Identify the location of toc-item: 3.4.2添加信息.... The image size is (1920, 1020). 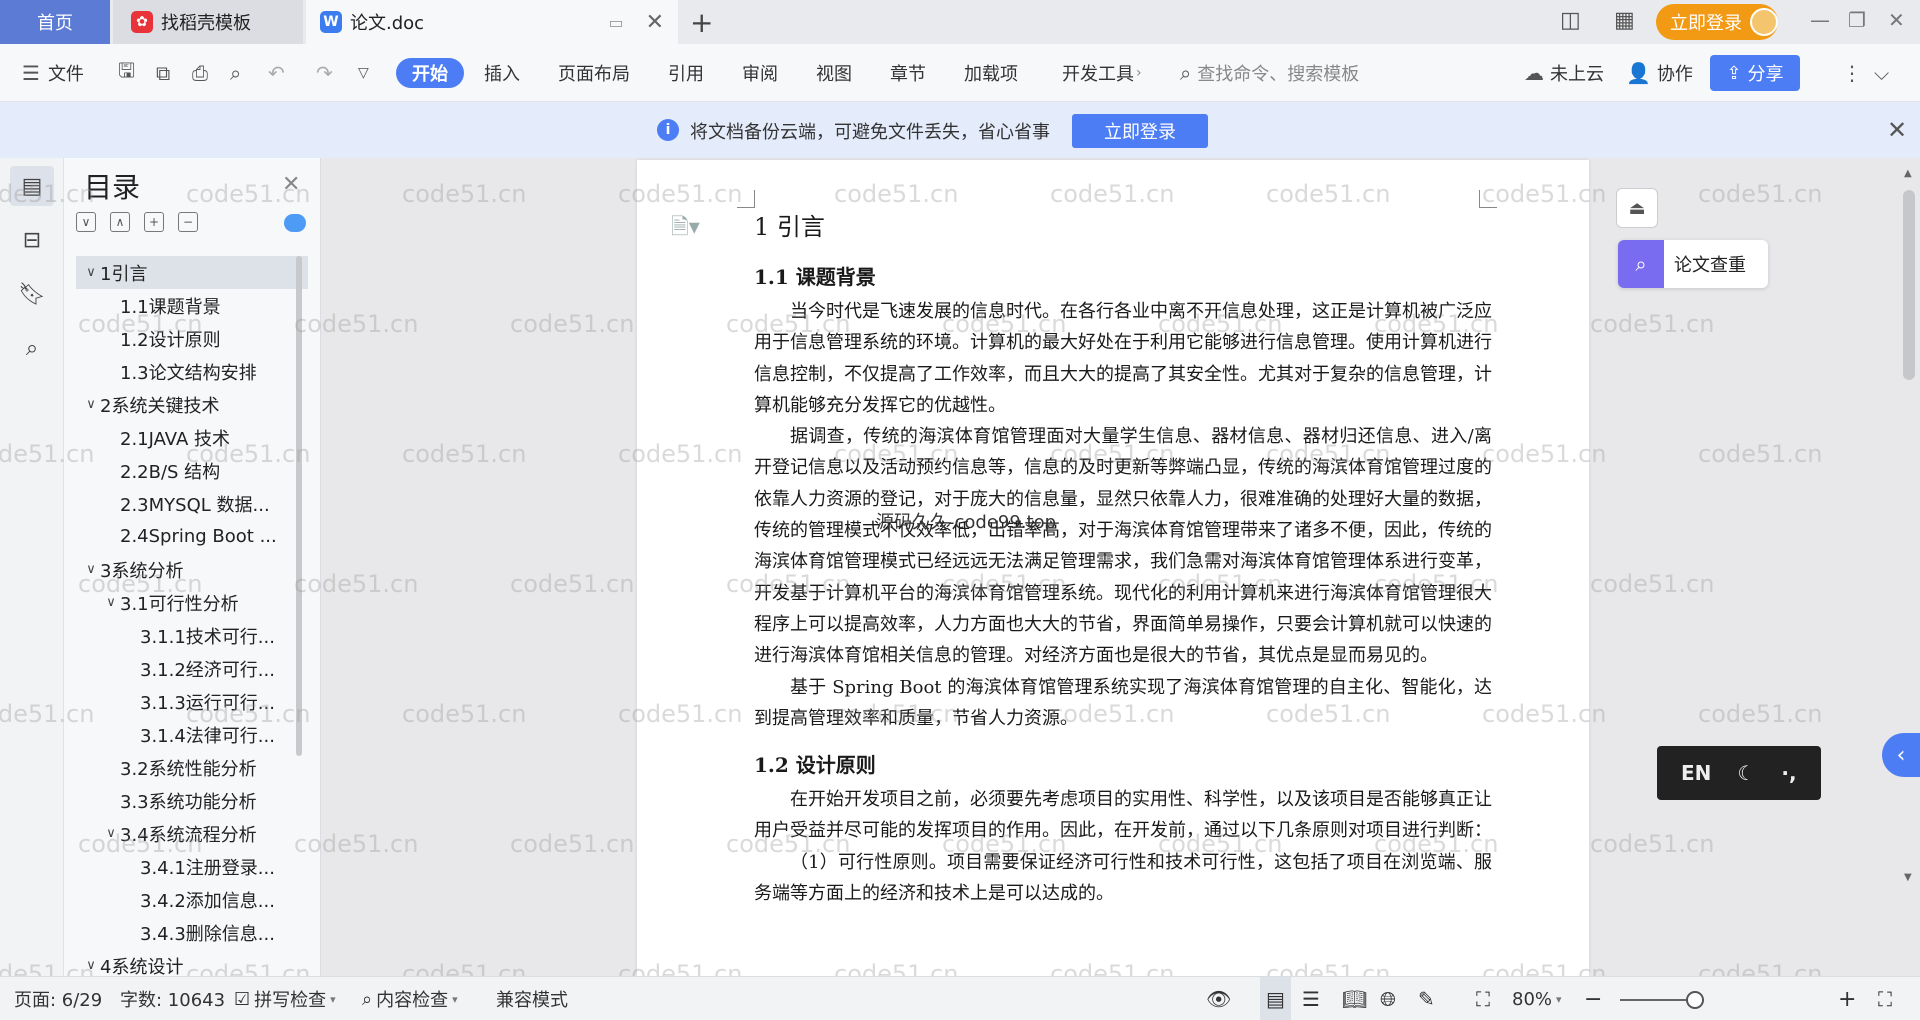
(192, 899).